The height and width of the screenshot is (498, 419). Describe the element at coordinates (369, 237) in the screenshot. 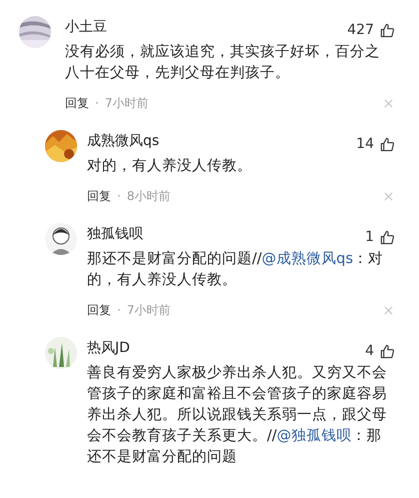

I see `like-count: 1` at that location.